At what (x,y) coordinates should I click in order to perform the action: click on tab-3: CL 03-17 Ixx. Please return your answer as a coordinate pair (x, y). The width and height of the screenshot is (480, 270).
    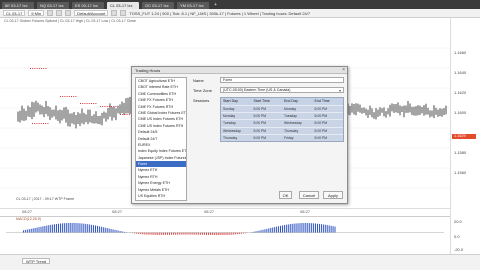
    Looking at the image, I should click on (123, 5).